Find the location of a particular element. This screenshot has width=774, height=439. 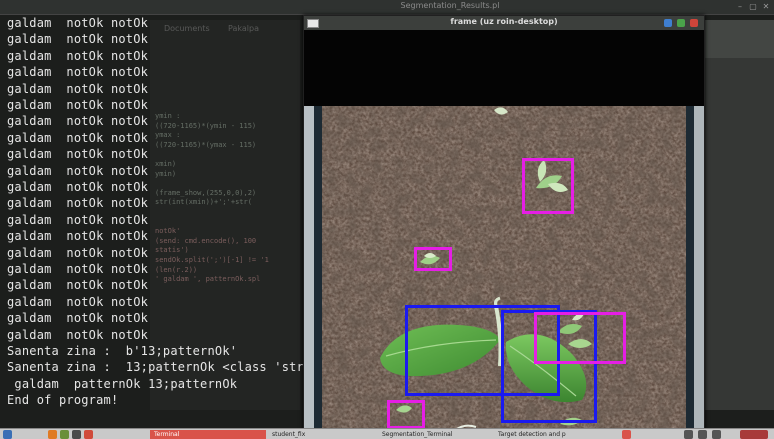

volume-icon is located at coordinates (702, 434).